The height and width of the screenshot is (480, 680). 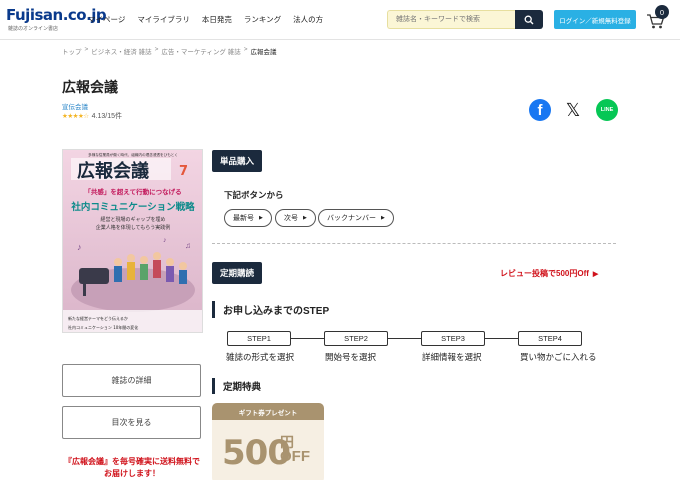 I want to click on review-promo-label: レビュー投稿で500円Off, so click(x=544, y=273).